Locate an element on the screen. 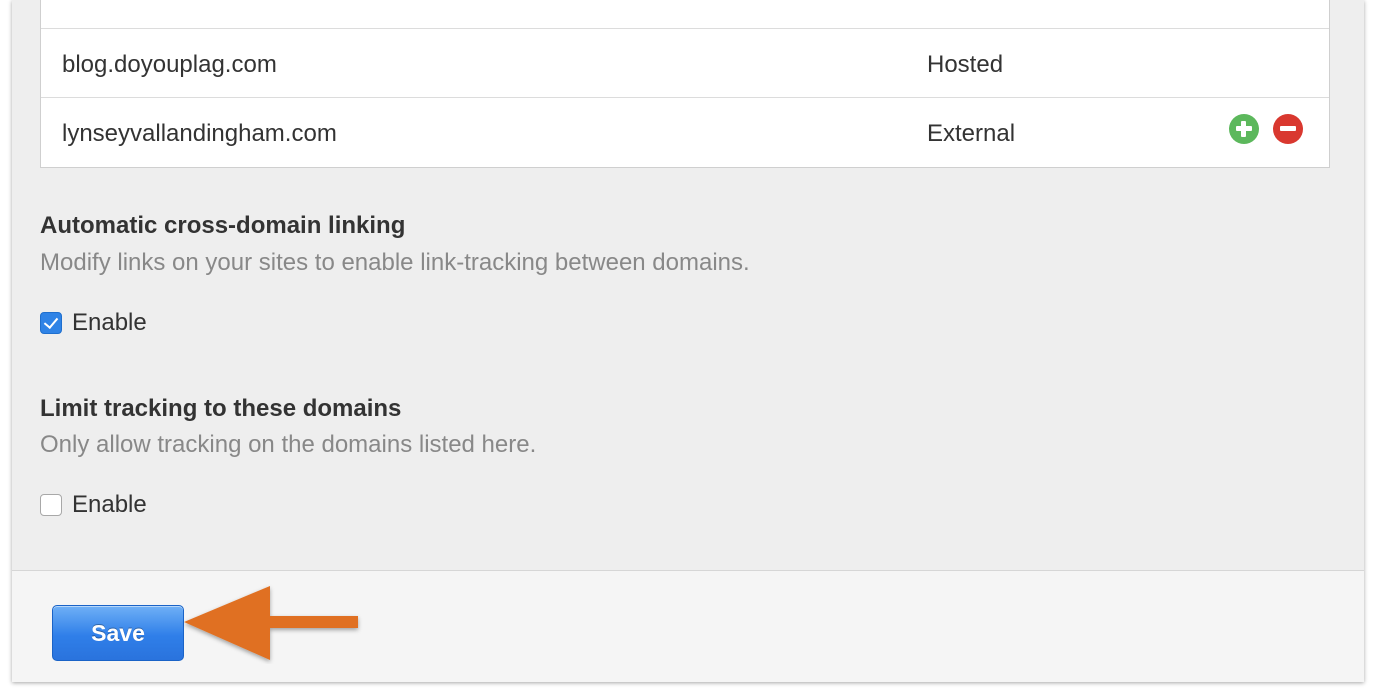 This screenshot has height=694, width=1376. domain-name: blog.doyouplag.com is located at coordinates (169, 64).